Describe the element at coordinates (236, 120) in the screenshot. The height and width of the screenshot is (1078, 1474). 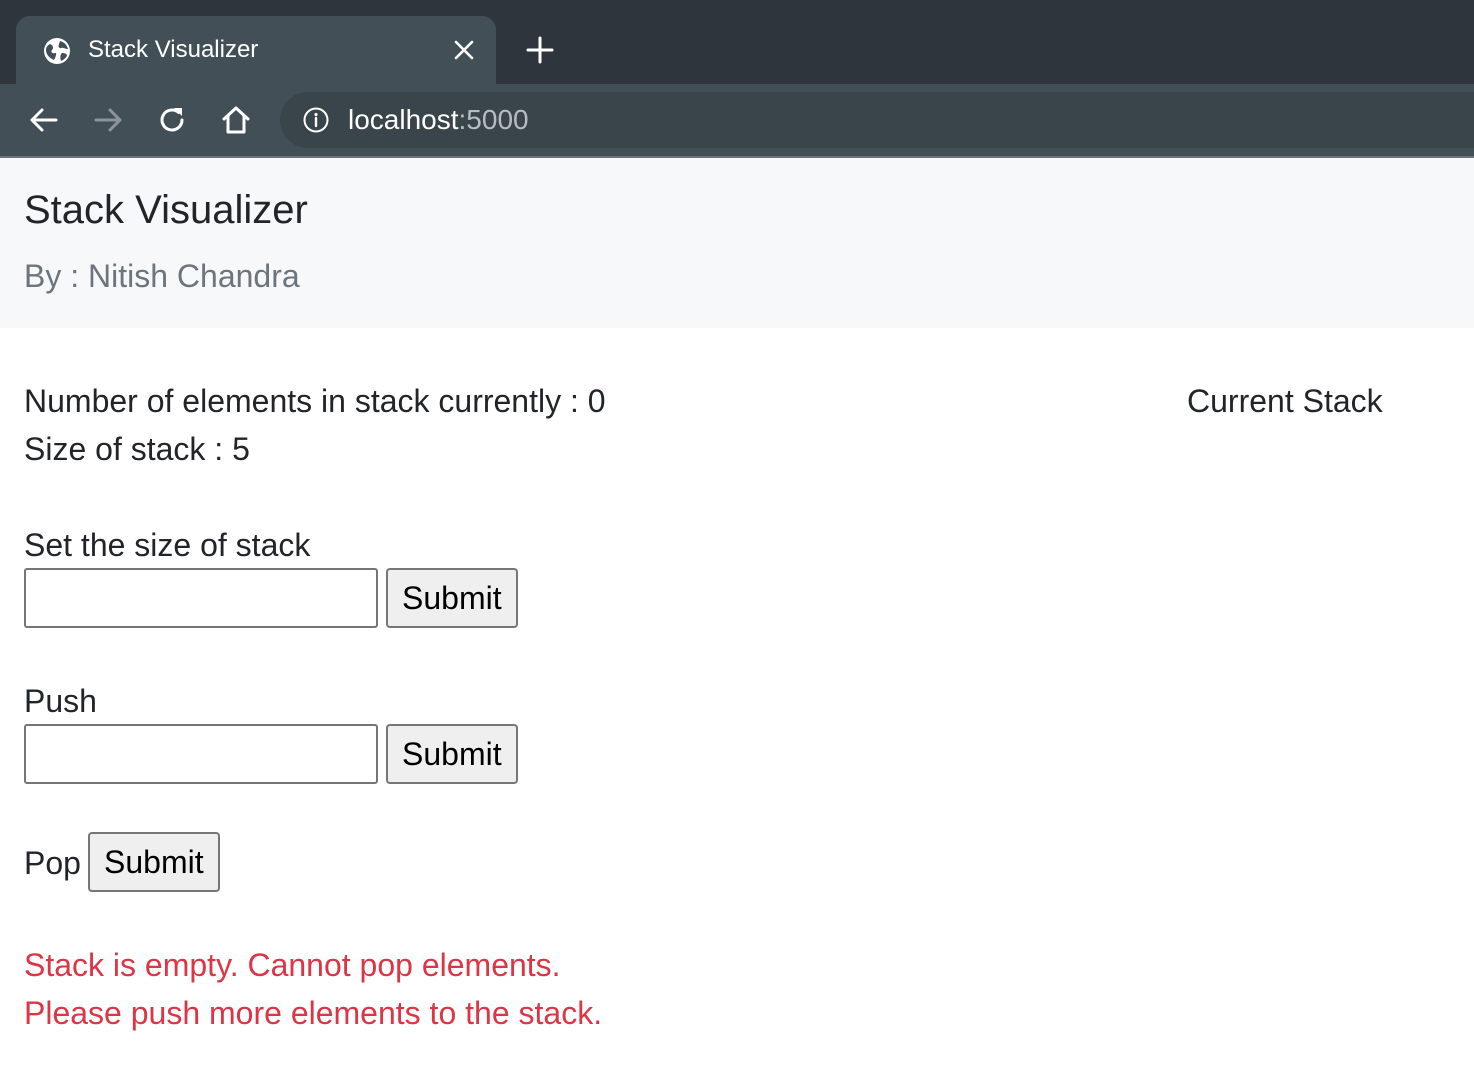
I see `home-icon` at that location.